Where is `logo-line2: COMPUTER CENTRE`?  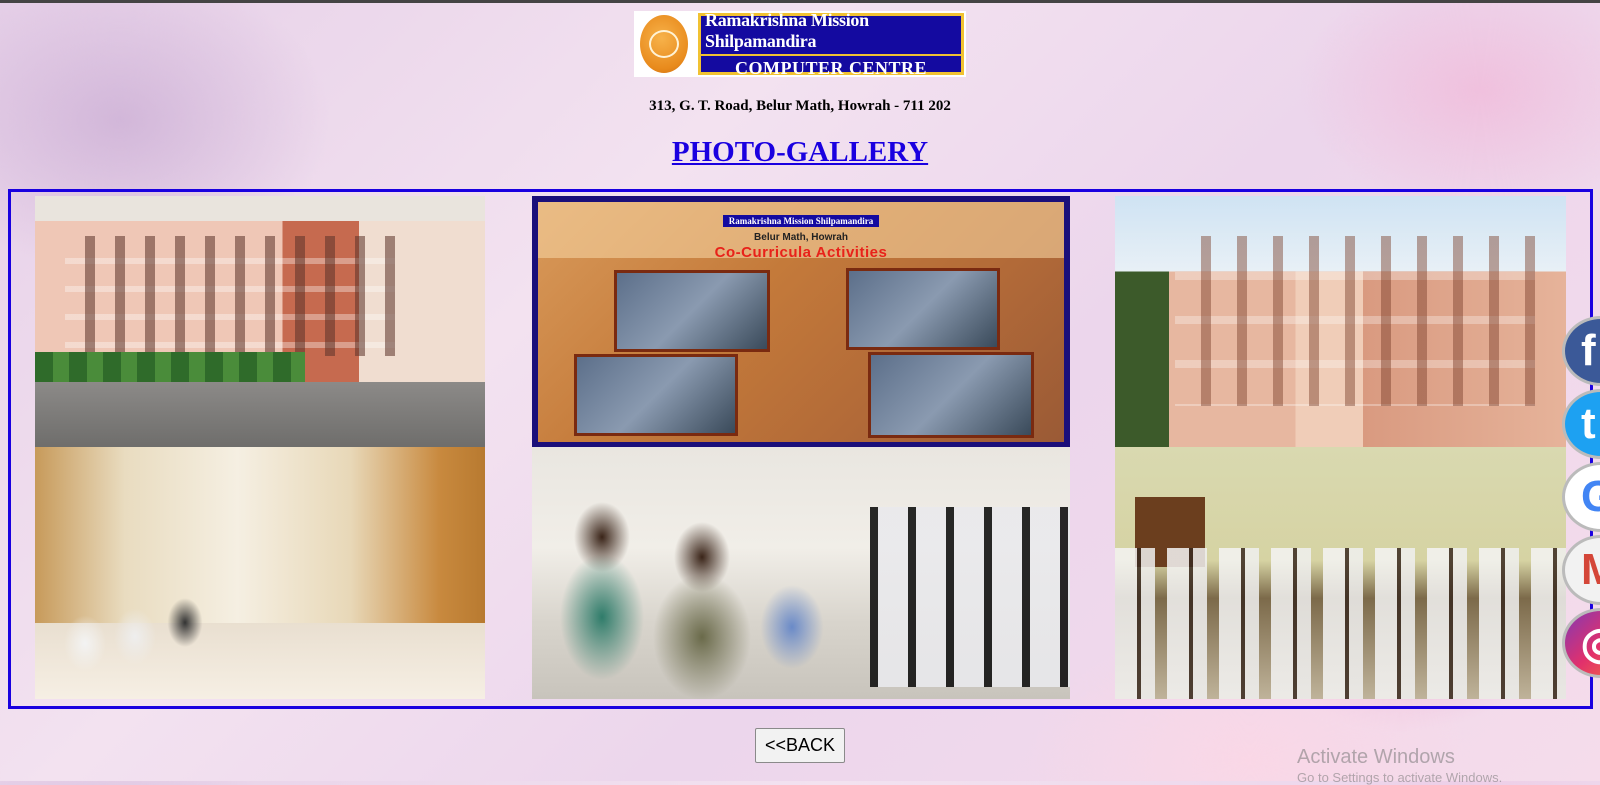 logo-line2: COMPUTER CENTRE is located at coordinates (830, 67).